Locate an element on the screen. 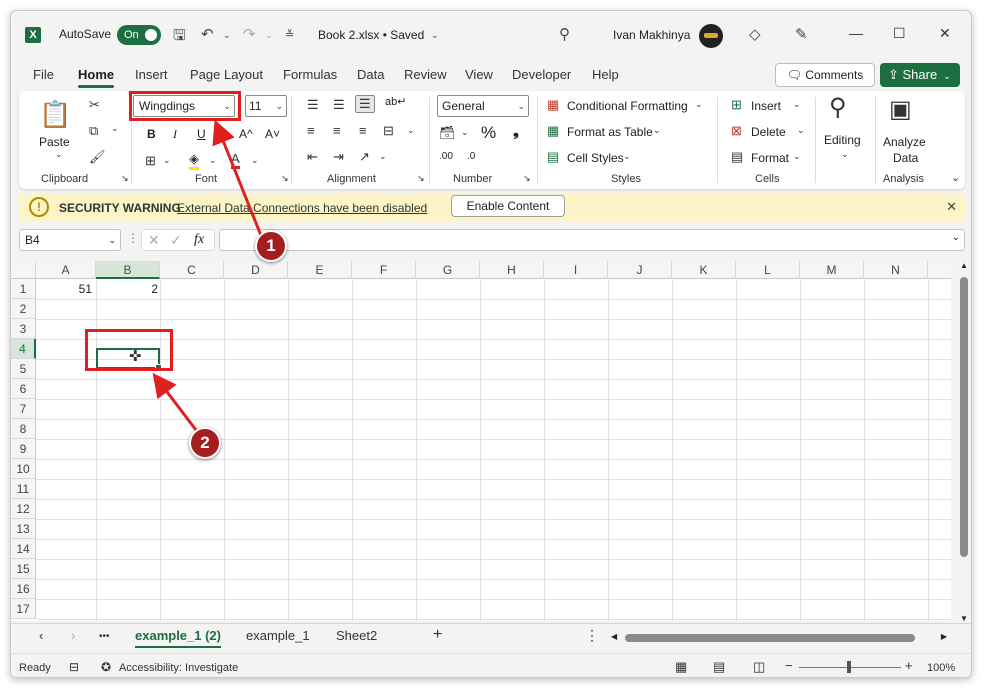 This screenshot has width=990, height=694. scroll-right-icon: ▶ is located at coordinates (944, 636).